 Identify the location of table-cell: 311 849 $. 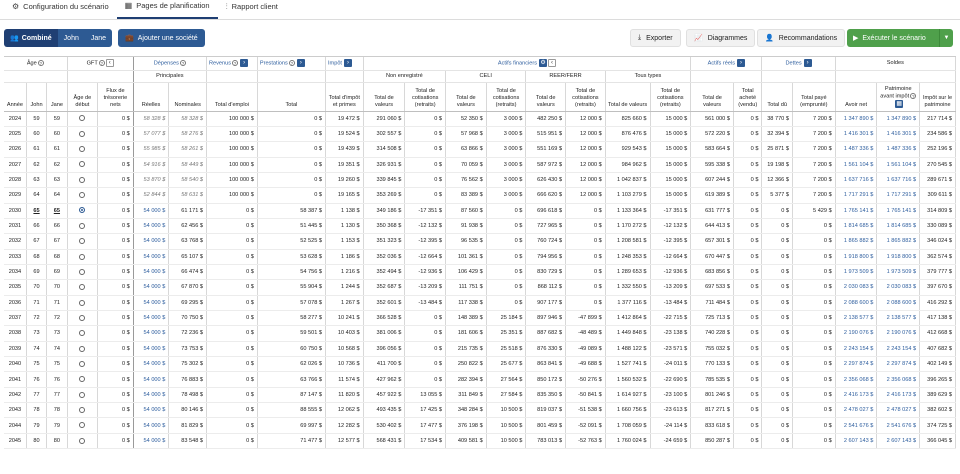
(466, 395).